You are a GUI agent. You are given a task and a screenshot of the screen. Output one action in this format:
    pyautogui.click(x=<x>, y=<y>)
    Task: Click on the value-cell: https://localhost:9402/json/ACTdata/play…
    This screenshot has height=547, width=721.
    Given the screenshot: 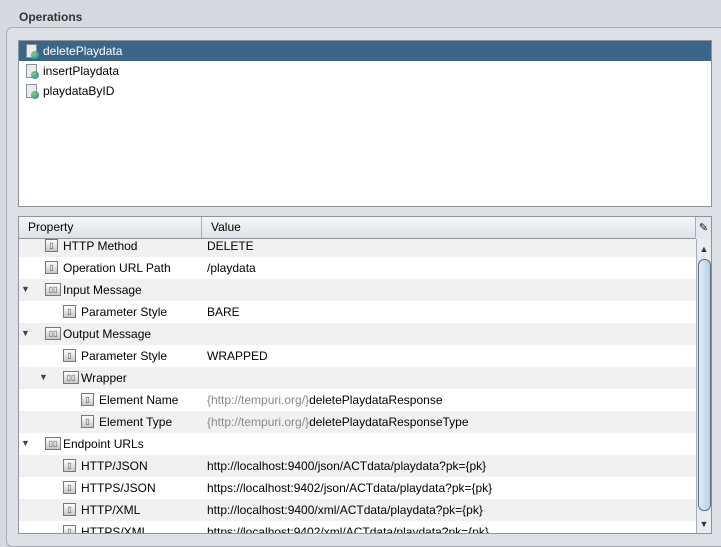 What is the action you would take?
    pyautogui.click(x=449, y=488)
    